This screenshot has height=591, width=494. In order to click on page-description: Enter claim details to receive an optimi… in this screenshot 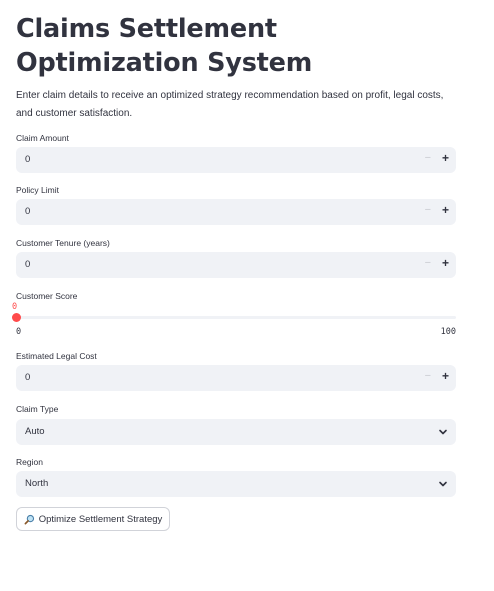, I will do `click(230, 104)`.